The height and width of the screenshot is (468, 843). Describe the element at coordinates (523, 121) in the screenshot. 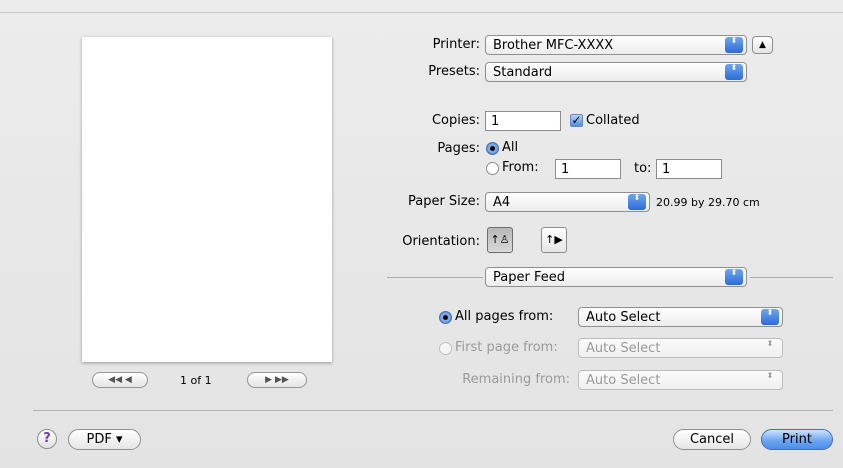

I see `copies-field: 1` at that location.